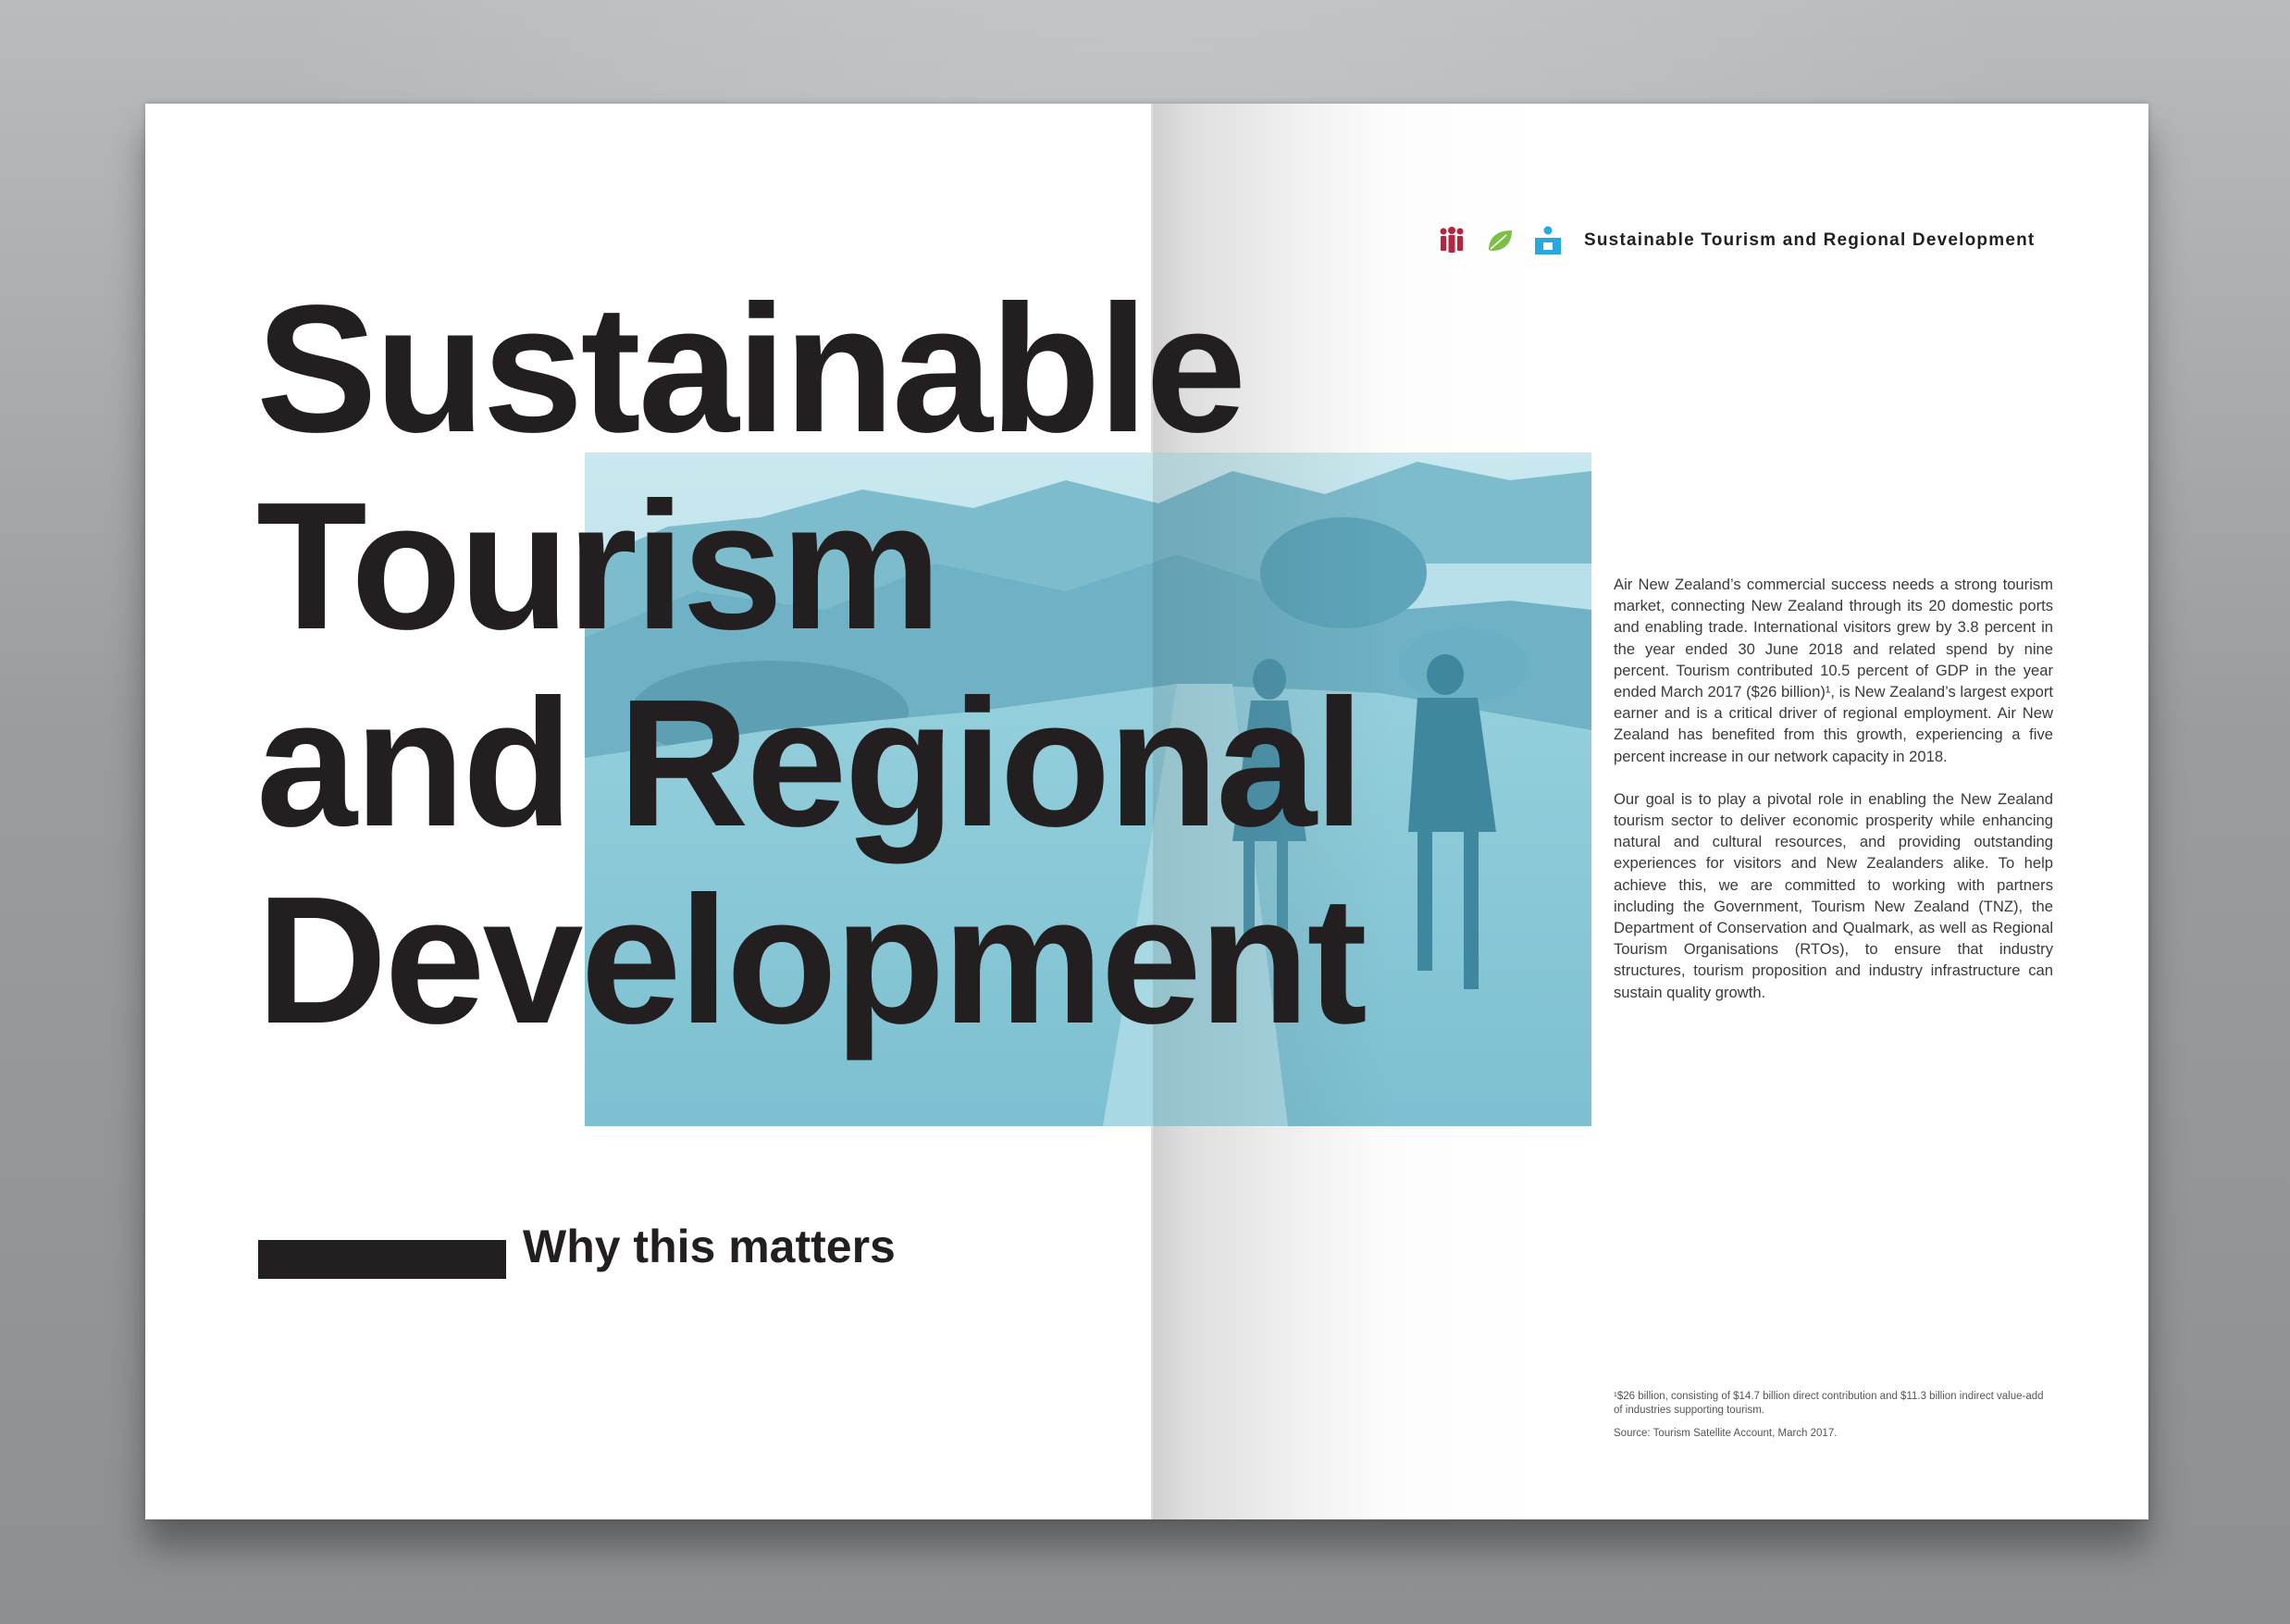  What do you see at coordinates (382, 1259) in the screenshot?
I see `subheading-bar` at bounding box center [382, 1259].